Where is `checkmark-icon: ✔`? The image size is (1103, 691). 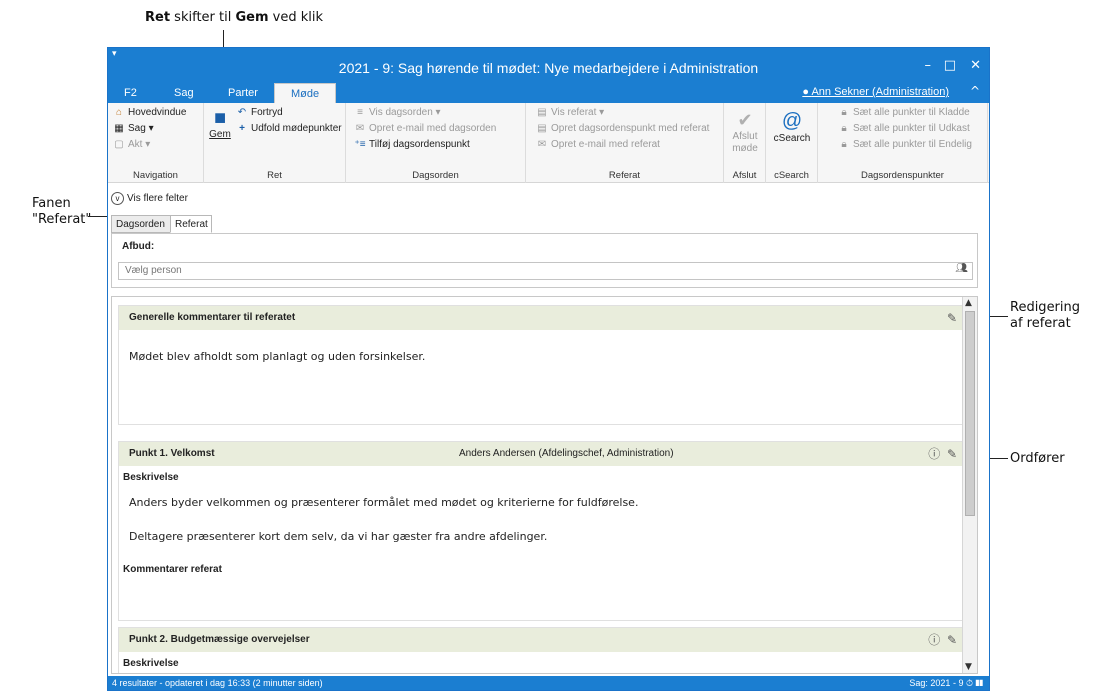
checkmark-icon: ✔ is located at coordinates (745, 120).